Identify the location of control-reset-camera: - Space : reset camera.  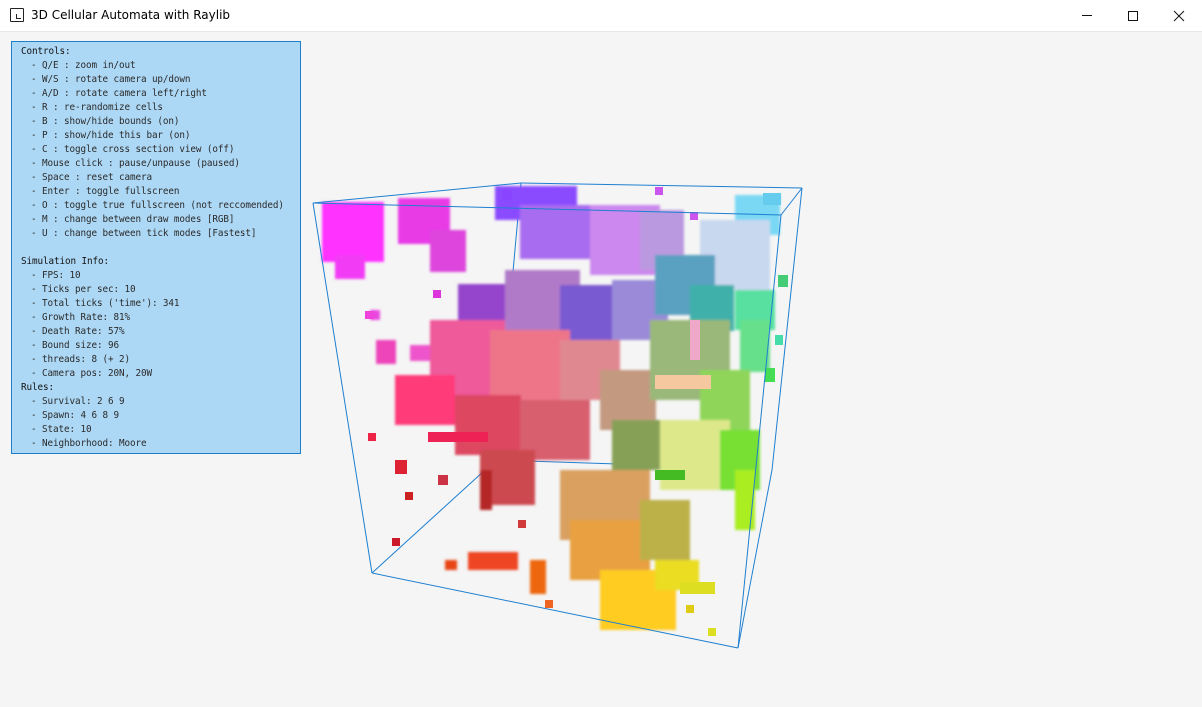
(91, 177).